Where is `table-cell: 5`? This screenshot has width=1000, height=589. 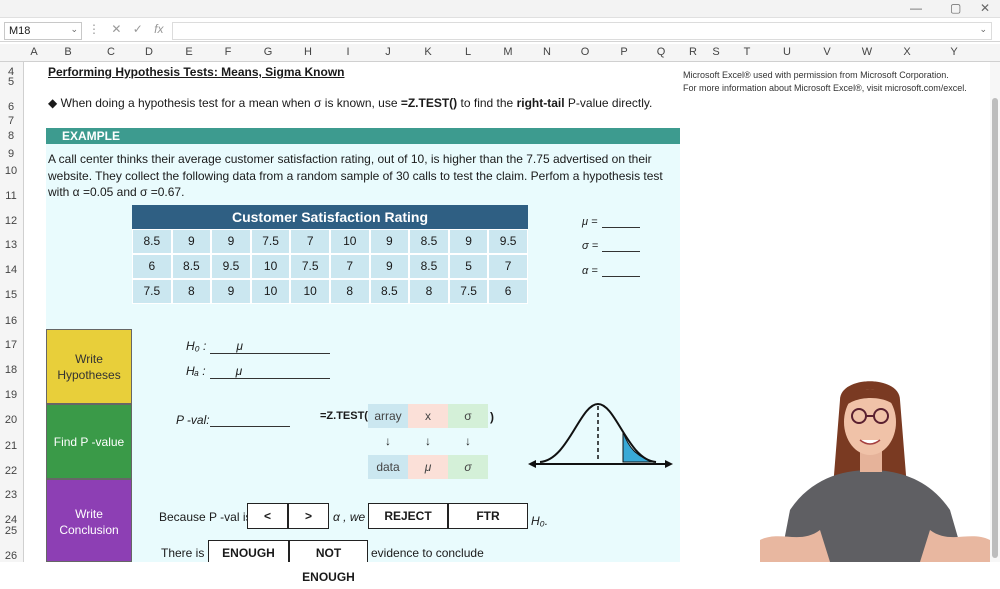
table-cell: 5 is located at coordinates (468, 266).